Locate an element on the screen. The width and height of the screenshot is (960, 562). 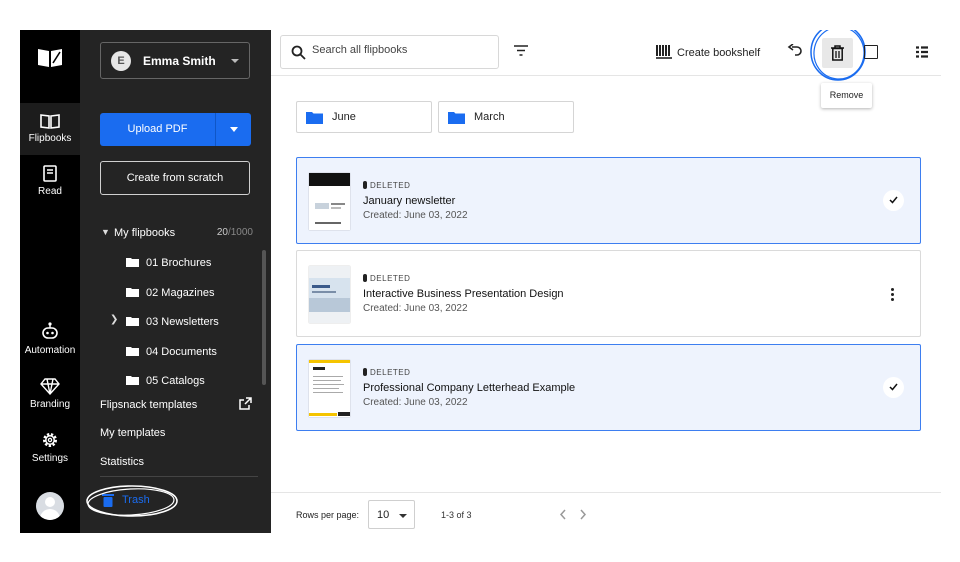
flipbook-title: Professional Company Letterhead Example is located at coordinates (469, 388).